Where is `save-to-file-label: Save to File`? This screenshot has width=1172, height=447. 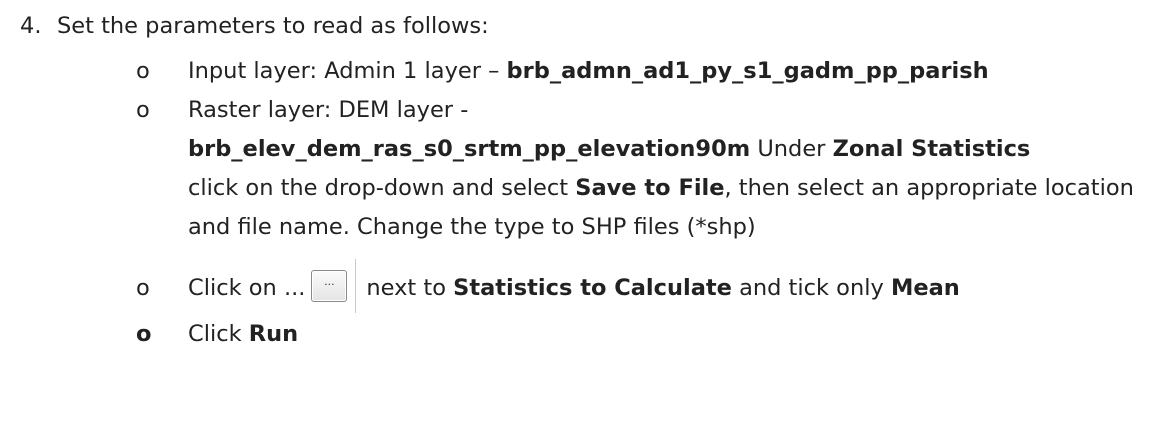 save-to-file-label: Save to File is located at coordinates (650, 188).